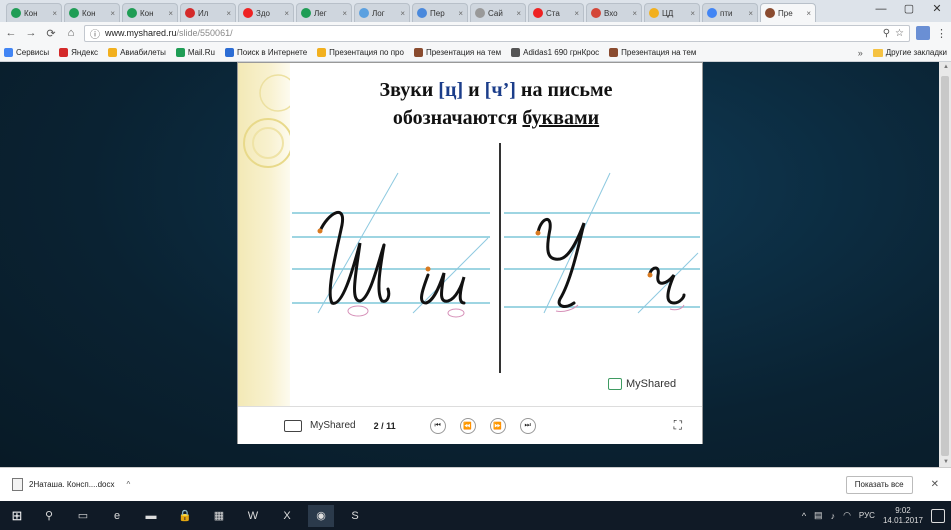 The width and height of the screenshot is (951, 530). I want to click on previous-slide-icon: ⏪, so click(467, 425).